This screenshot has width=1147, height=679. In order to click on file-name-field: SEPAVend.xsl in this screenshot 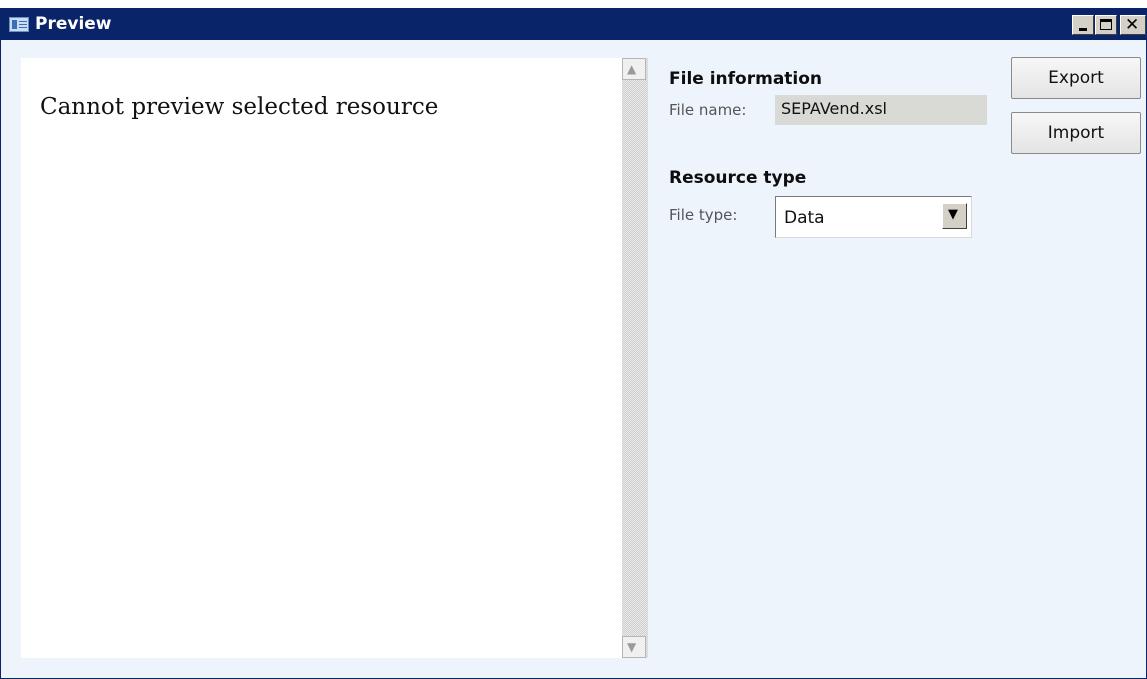, I will do `click(881, 110)`.